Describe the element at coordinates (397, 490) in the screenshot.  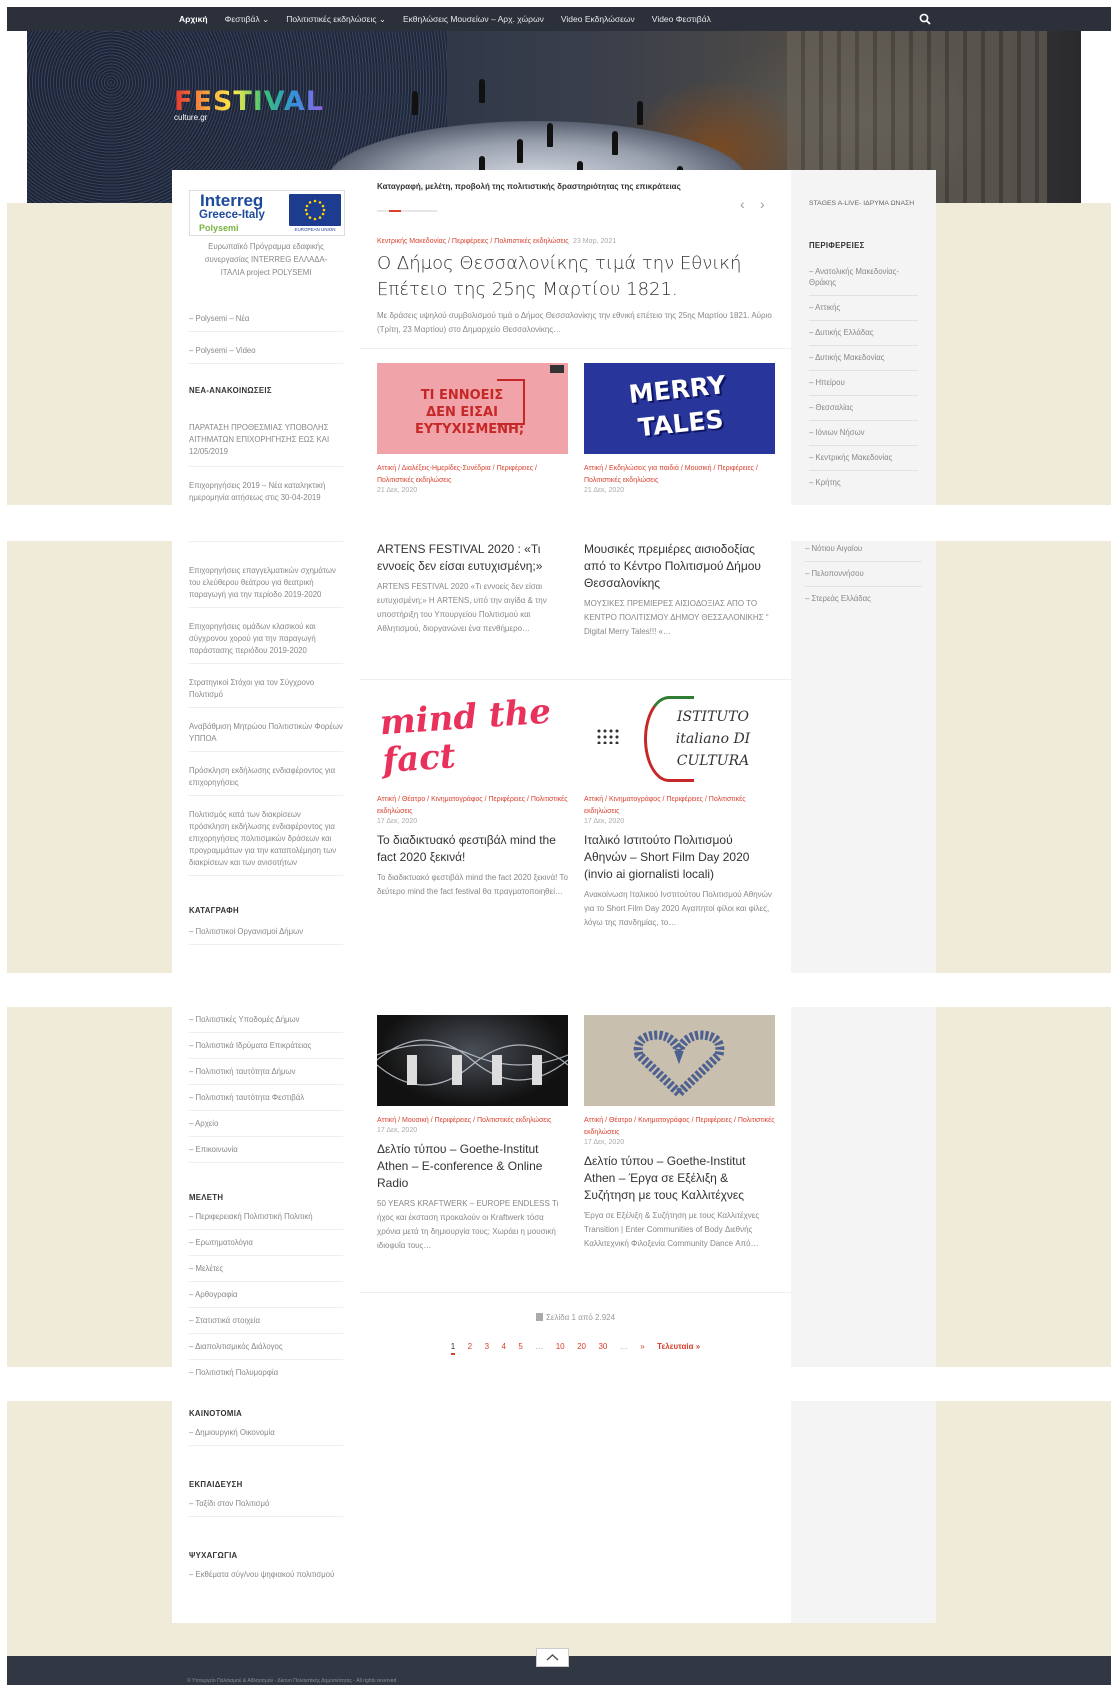
I see `post-date: 21 Δεκ, 2020` at that location.